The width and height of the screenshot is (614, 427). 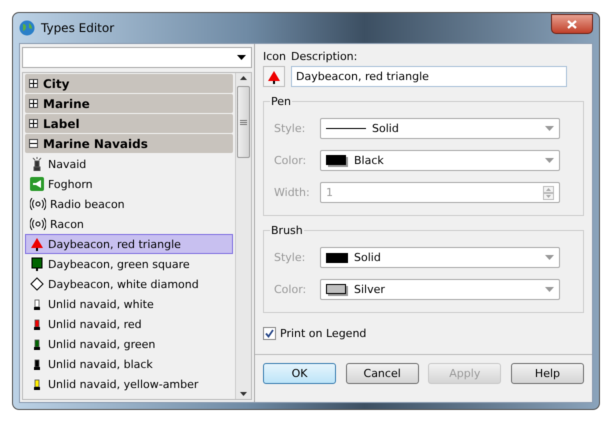 What do you see at coordinates (281, 101) in the screenshot?
I see `pen-legend: Pen` at bounding box center [281, 101].